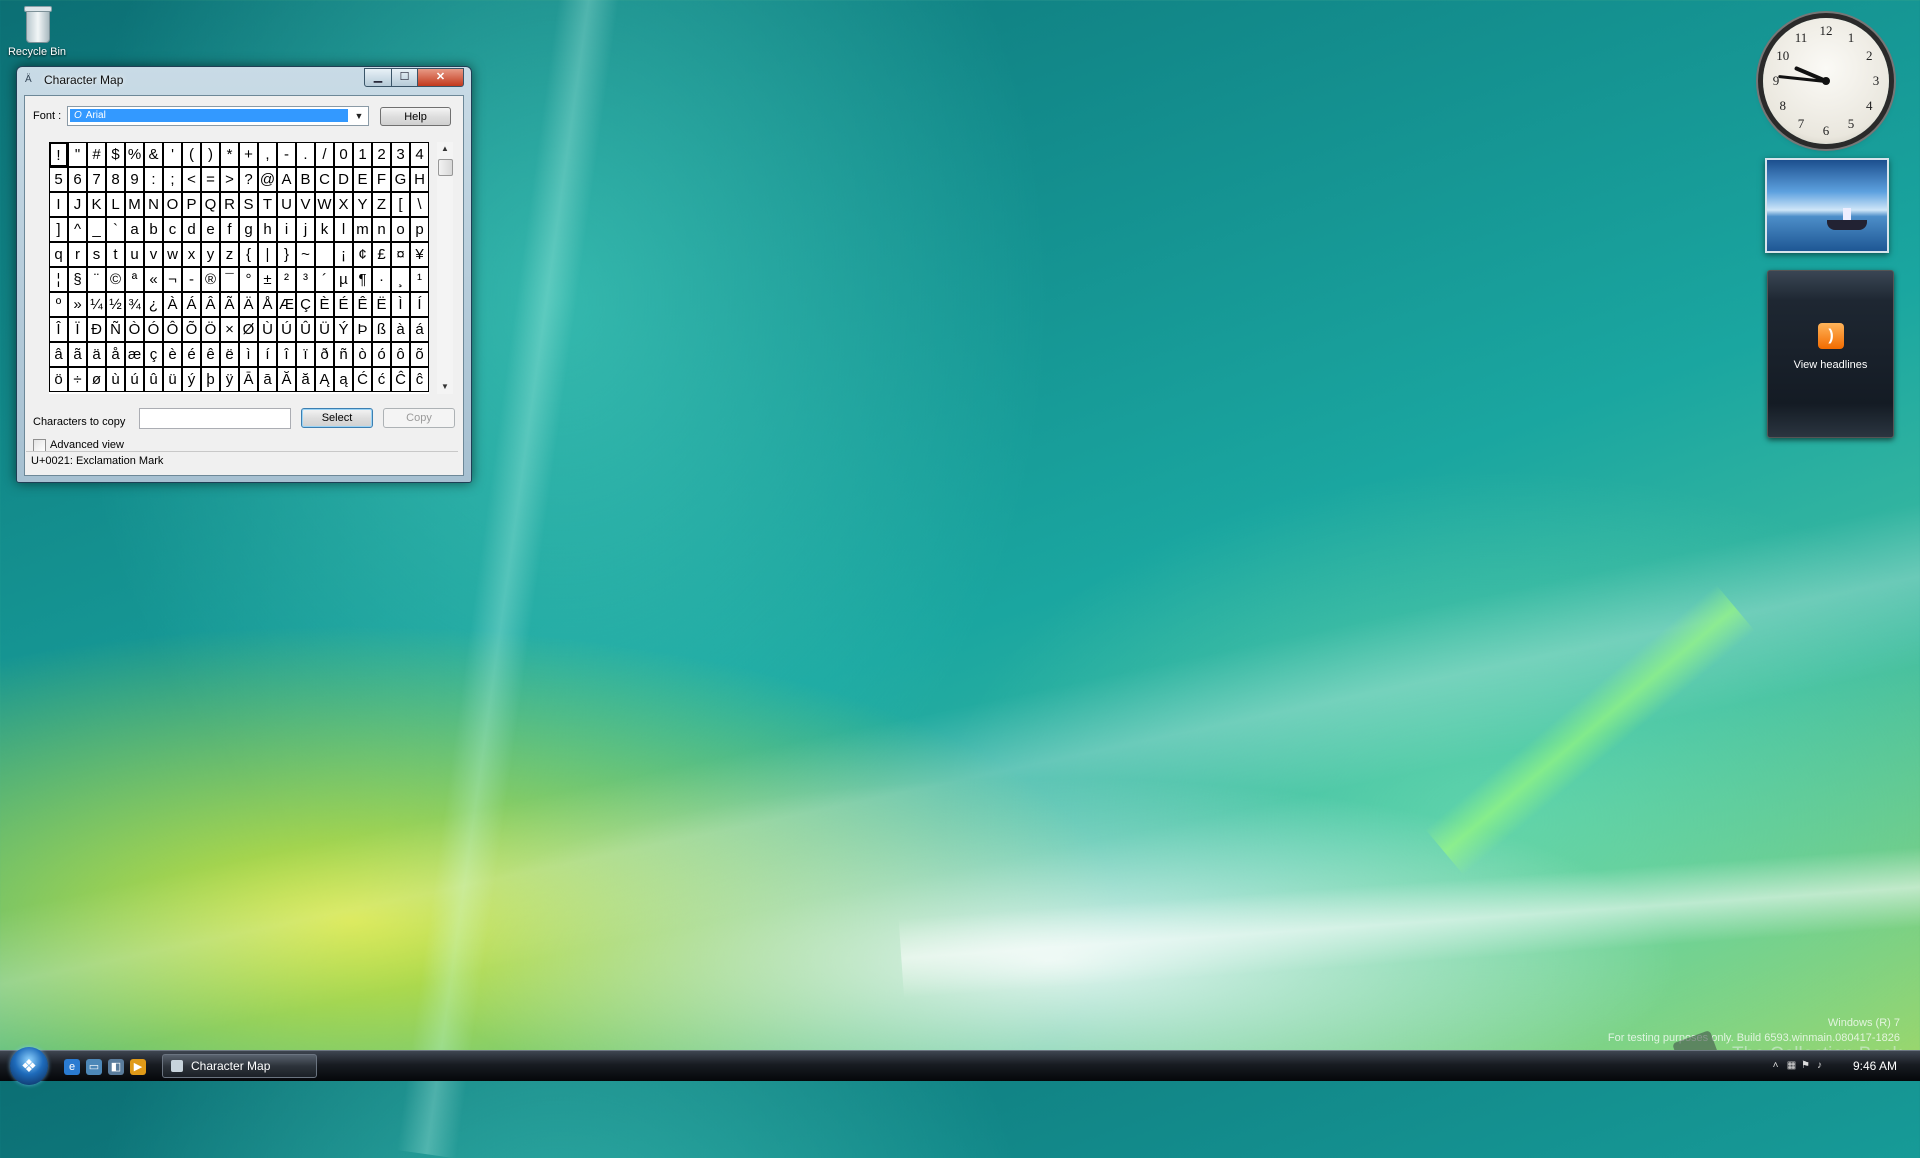  What do you see at coordinates (210, 254) in the screenshot?
I see `char-cell: y` at bounding box center [210, 254].